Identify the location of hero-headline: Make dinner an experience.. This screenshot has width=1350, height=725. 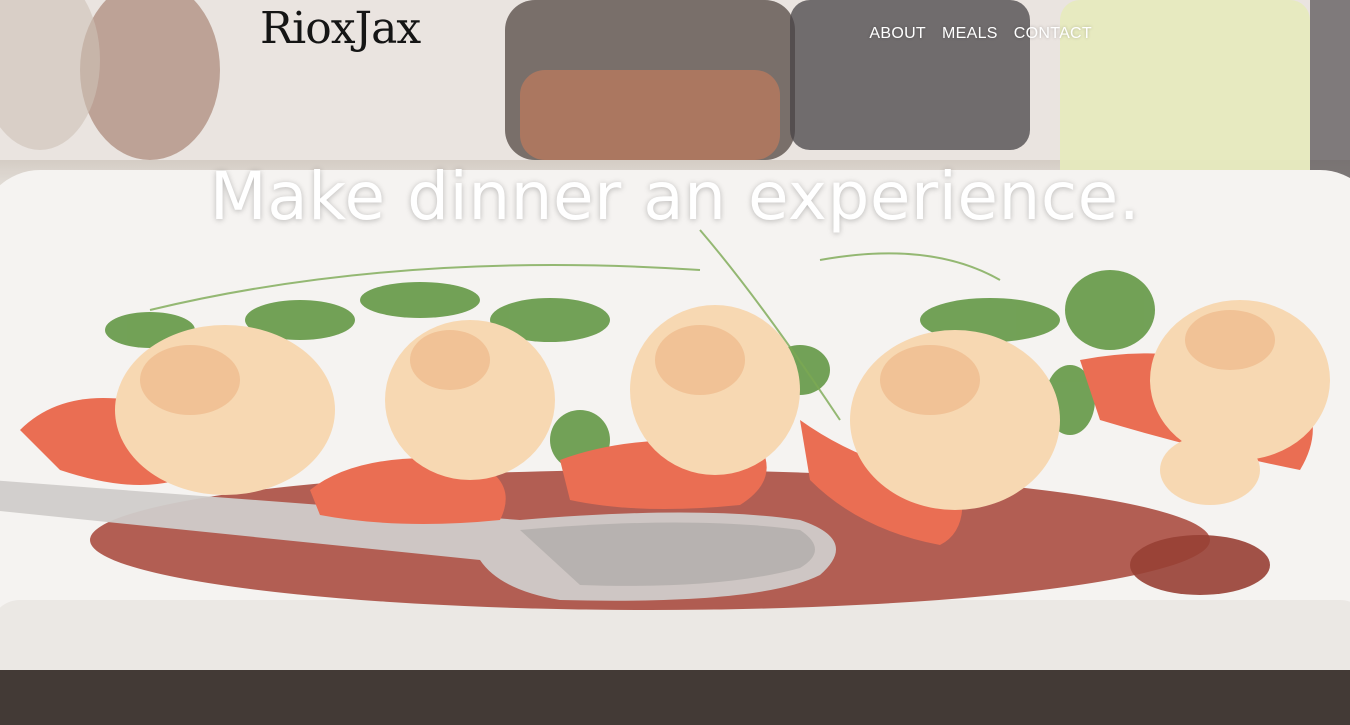
(675, 196).